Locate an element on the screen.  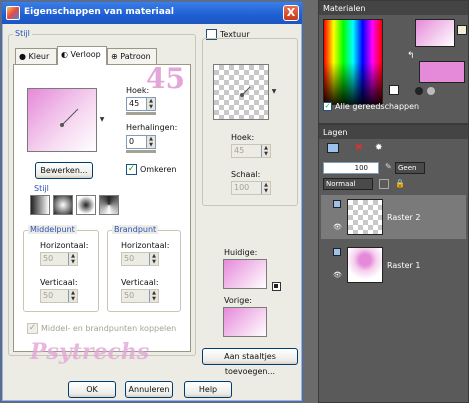
watermark-name: Psytrechs is located at coordinates (90, 352).